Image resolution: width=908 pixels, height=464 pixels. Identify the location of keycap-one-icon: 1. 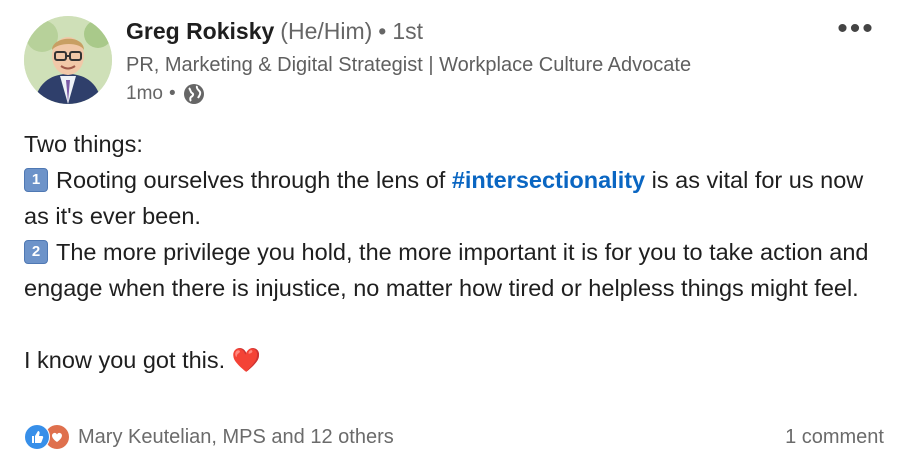
(36, 179).